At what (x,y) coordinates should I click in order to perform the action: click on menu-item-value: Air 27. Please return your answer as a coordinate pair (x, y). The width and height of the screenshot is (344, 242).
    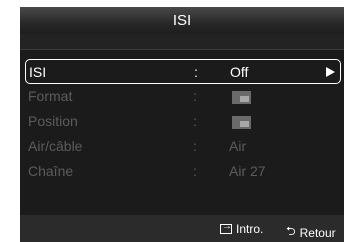
    Looking at the image, I should click on (247, 171).